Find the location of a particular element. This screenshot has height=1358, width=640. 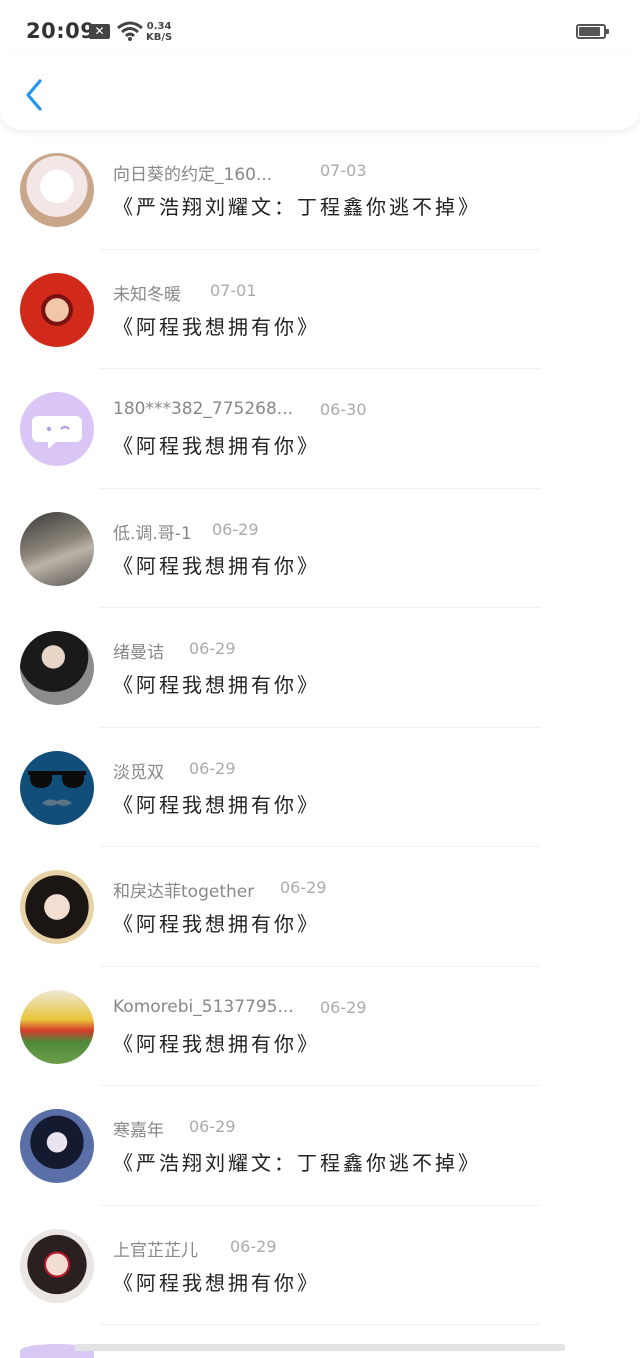

list-item: 低.调.哥-1 06-29 《阿程我想拥有你》 is located at coordinates (320, 548).